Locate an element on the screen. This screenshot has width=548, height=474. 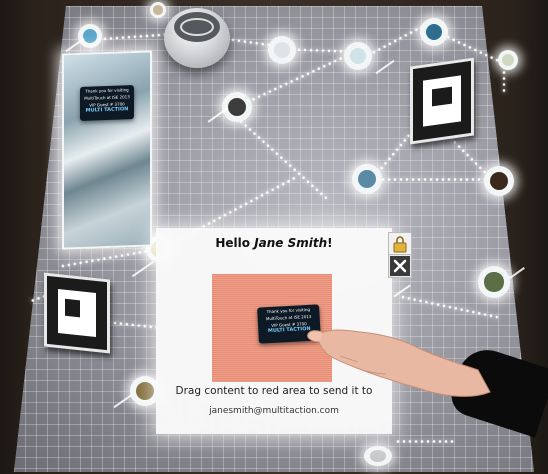
close-button is located at coordinates (400, 266).